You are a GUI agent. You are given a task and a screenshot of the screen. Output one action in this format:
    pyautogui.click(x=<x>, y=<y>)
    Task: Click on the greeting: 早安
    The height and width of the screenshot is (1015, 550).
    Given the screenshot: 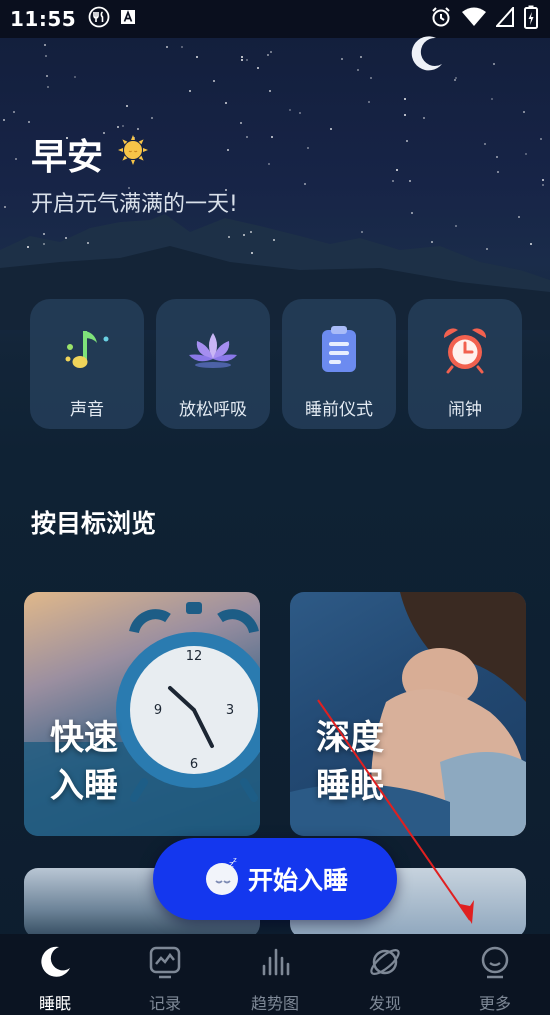 What is the action you would take?
    pyautogui.click(x=90, y=154)
    